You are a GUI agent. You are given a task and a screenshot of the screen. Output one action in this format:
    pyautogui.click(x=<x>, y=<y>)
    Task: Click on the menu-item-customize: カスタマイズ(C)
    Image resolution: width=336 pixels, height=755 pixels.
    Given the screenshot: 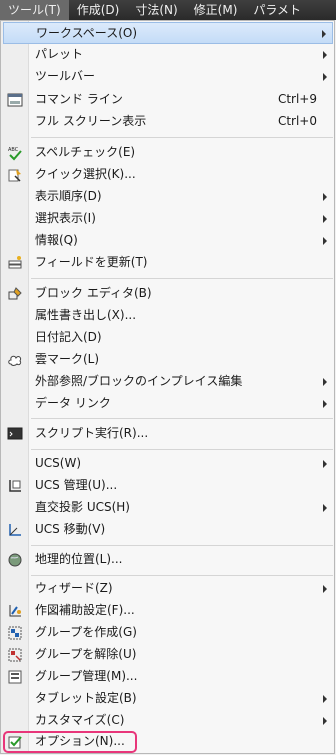 What is the action you would take?
    pyautogui.click(x=168, y=721)
    